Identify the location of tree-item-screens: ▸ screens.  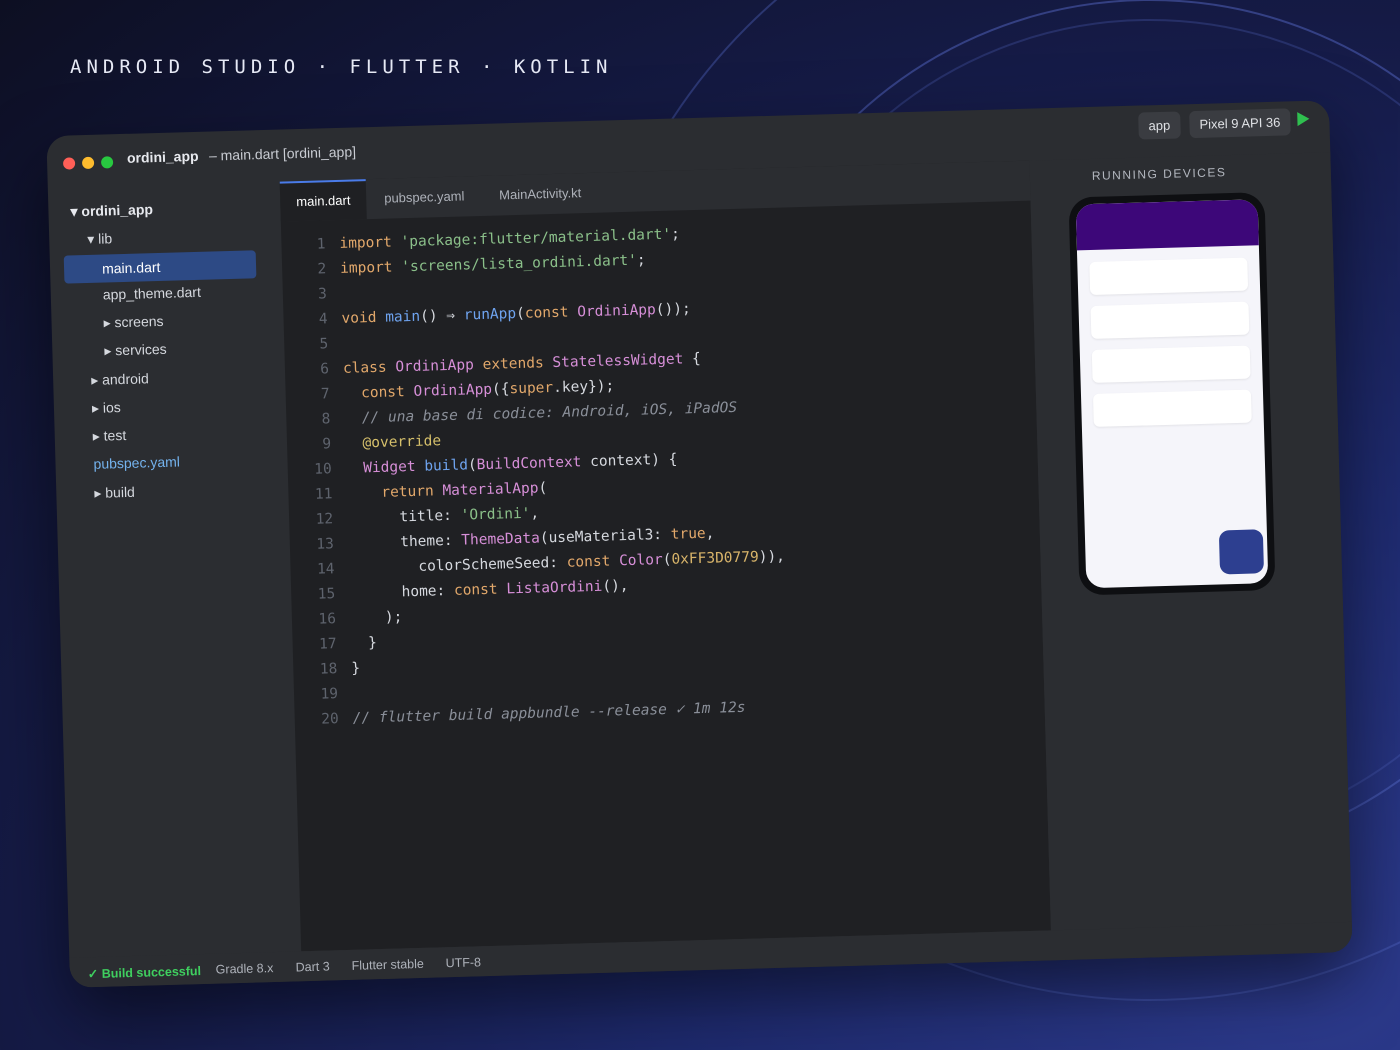
(133, 322).